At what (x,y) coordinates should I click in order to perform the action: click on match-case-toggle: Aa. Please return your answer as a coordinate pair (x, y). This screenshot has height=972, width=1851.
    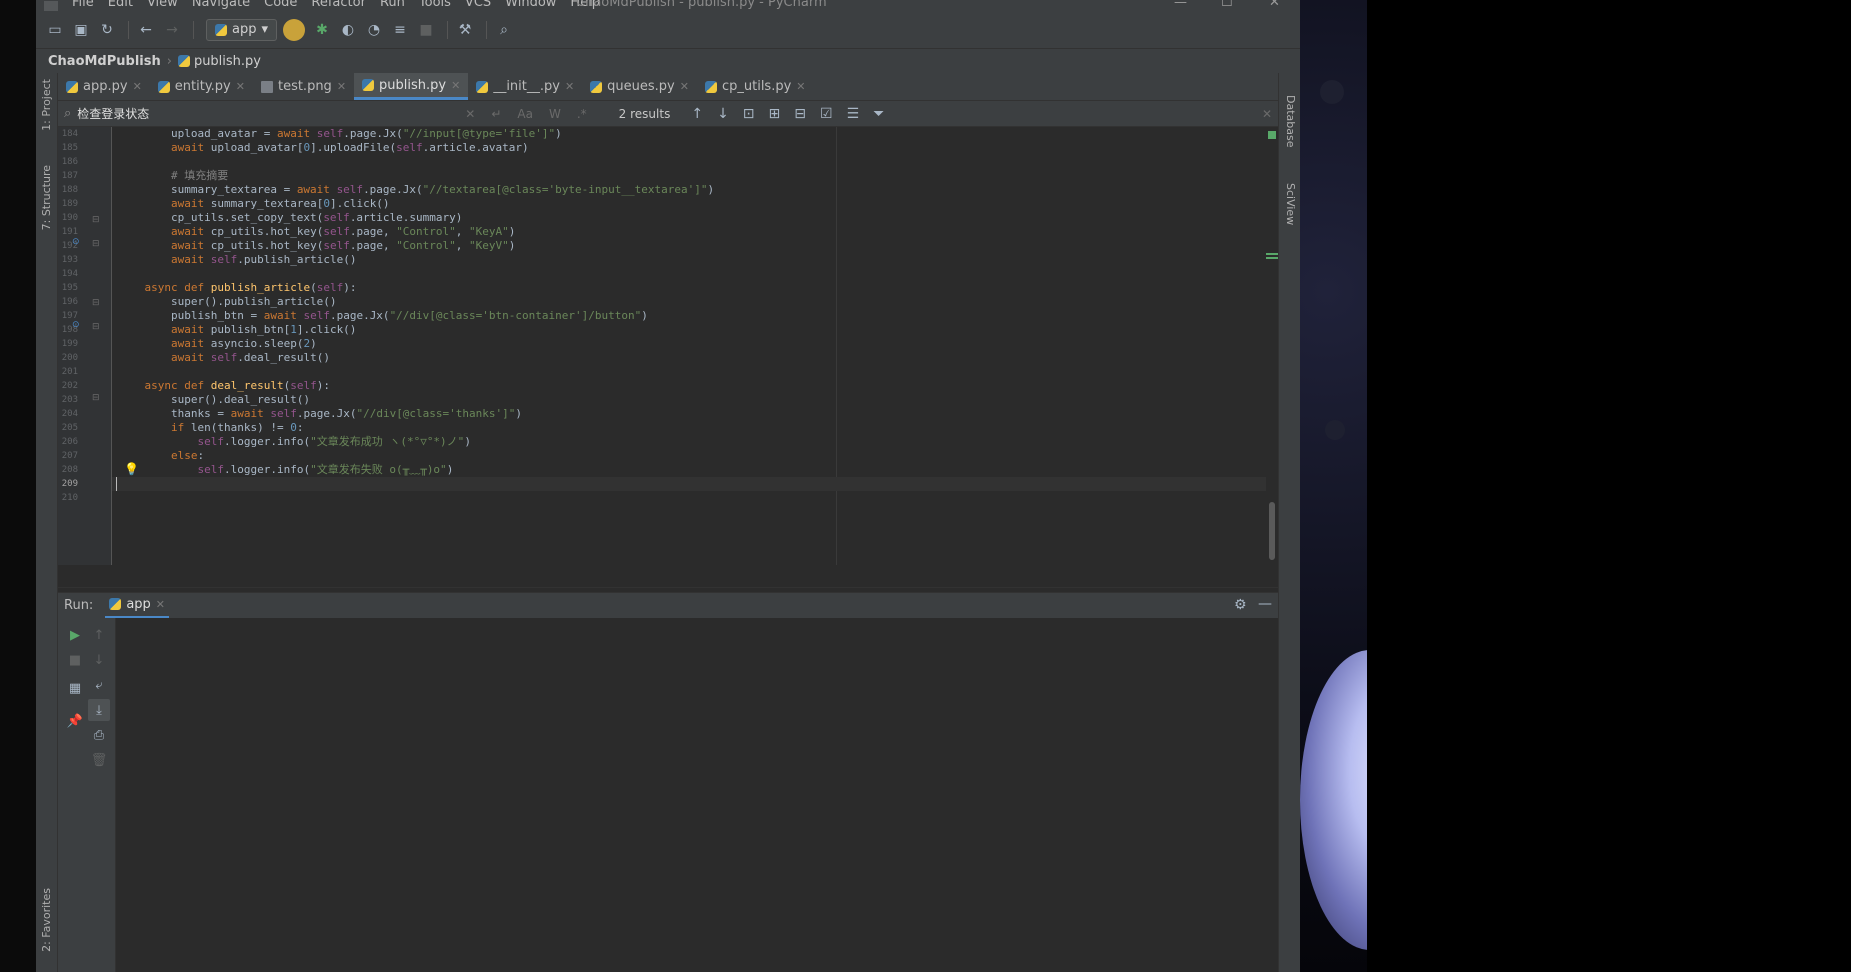
    Looking at the image, I should click on (525, 114).